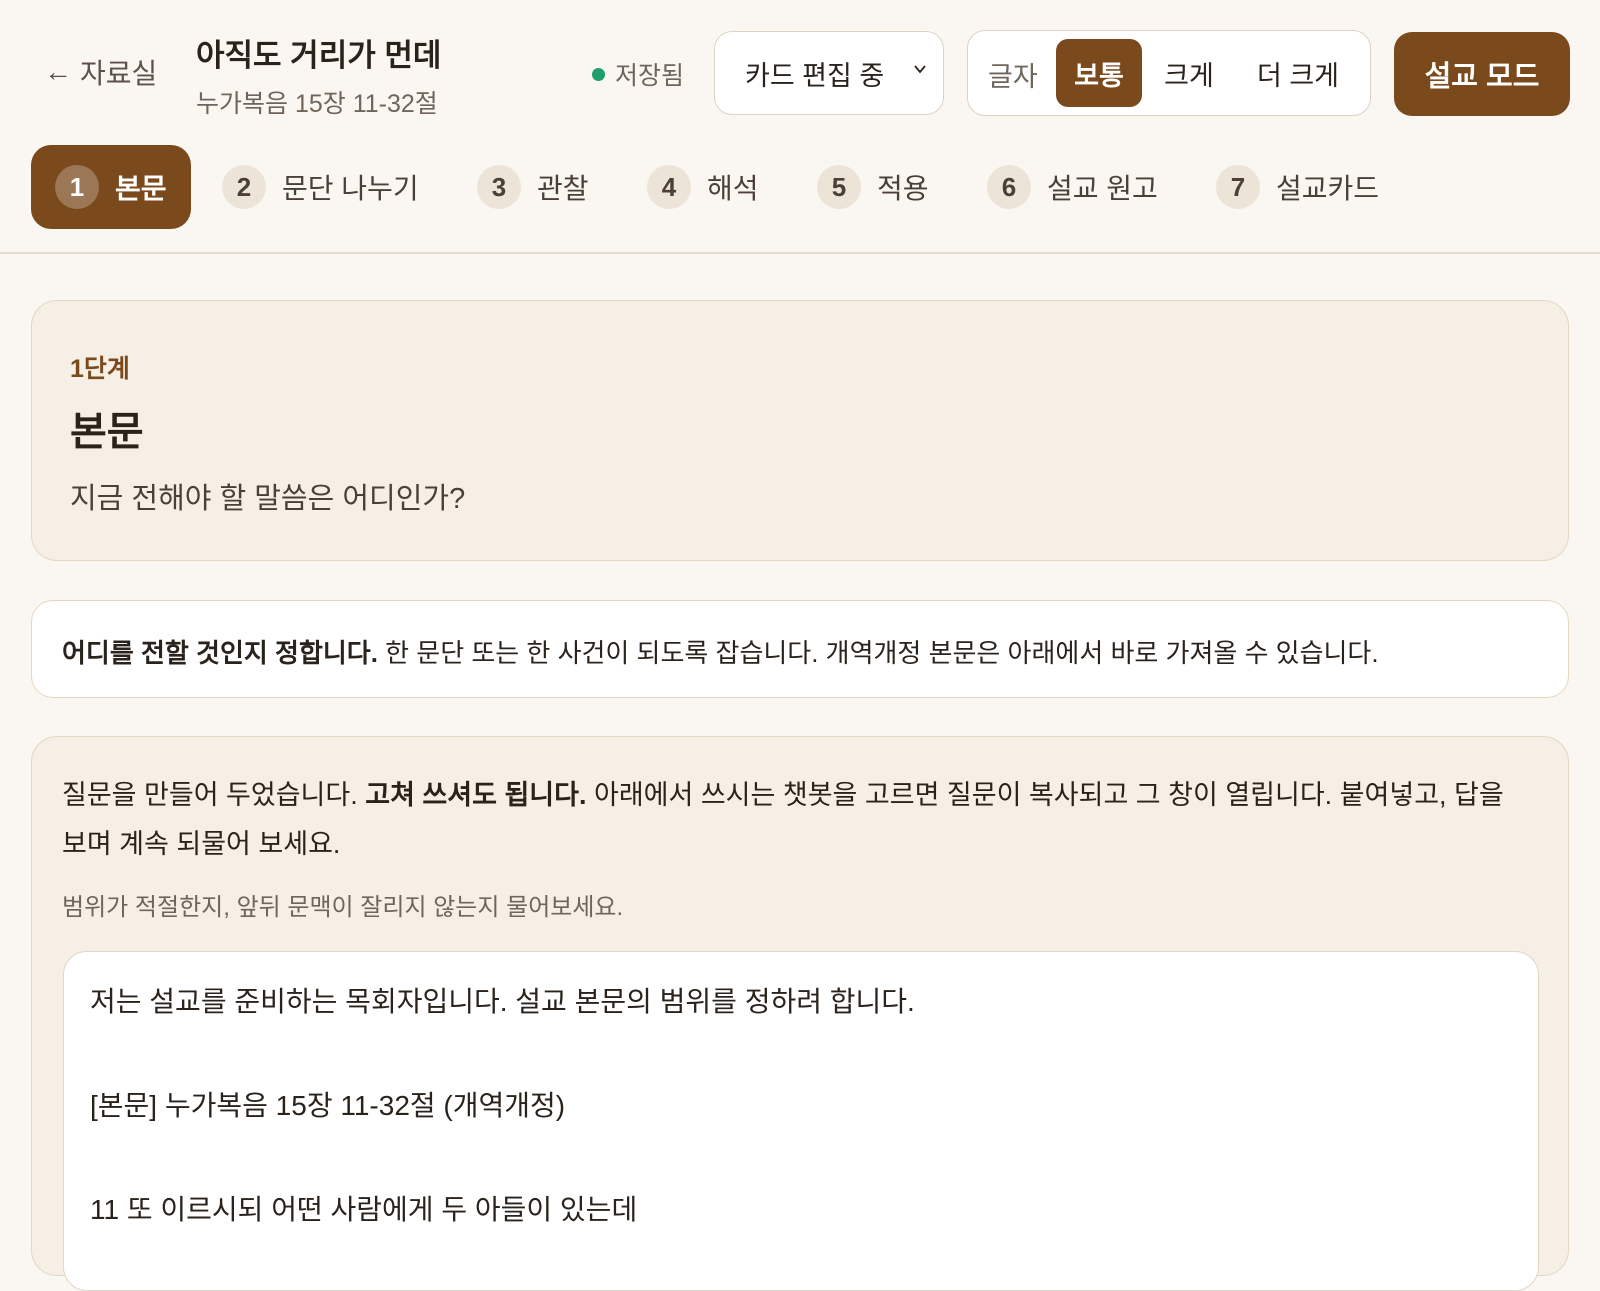  I want to click on tab-step-7: 7 설교카드, so click(1297, 187).